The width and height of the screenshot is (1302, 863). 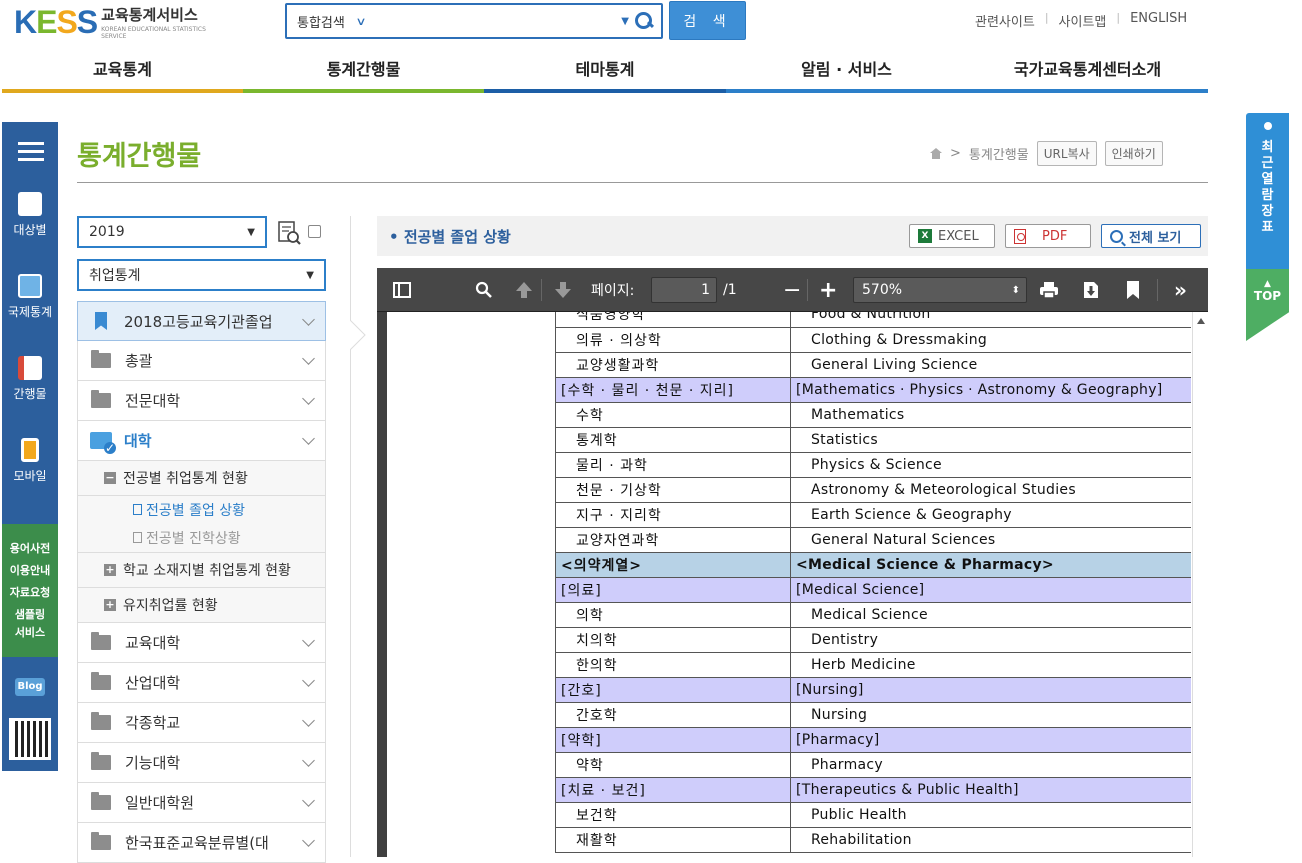 What do you see at coordinates (1201, 321) in the screenshot?
I see `scroll-up-icon` at bounding box center [1201, 321].